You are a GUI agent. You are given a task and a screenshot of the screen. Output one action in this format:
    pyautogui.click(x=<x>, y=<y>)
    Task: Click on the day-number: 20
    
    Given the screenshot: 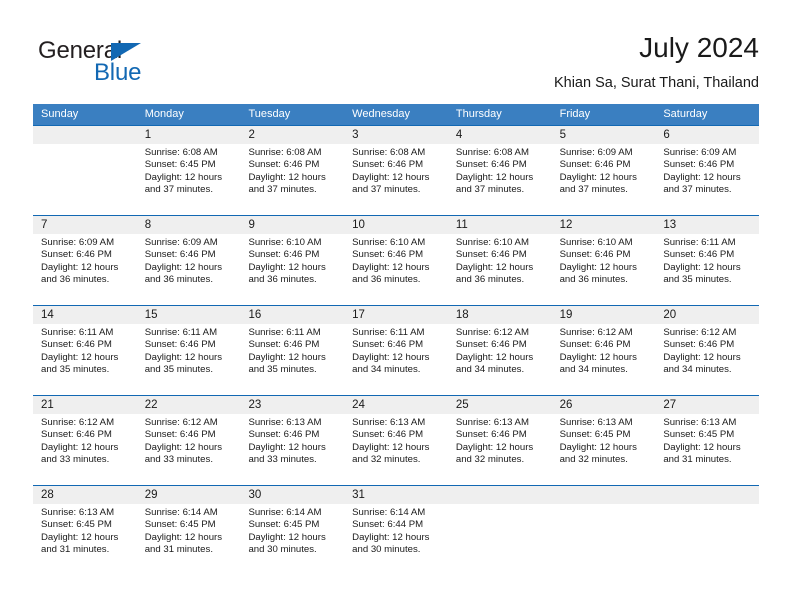 What is the action you would take?
    pyautogui.click(x=670, y=315)
    